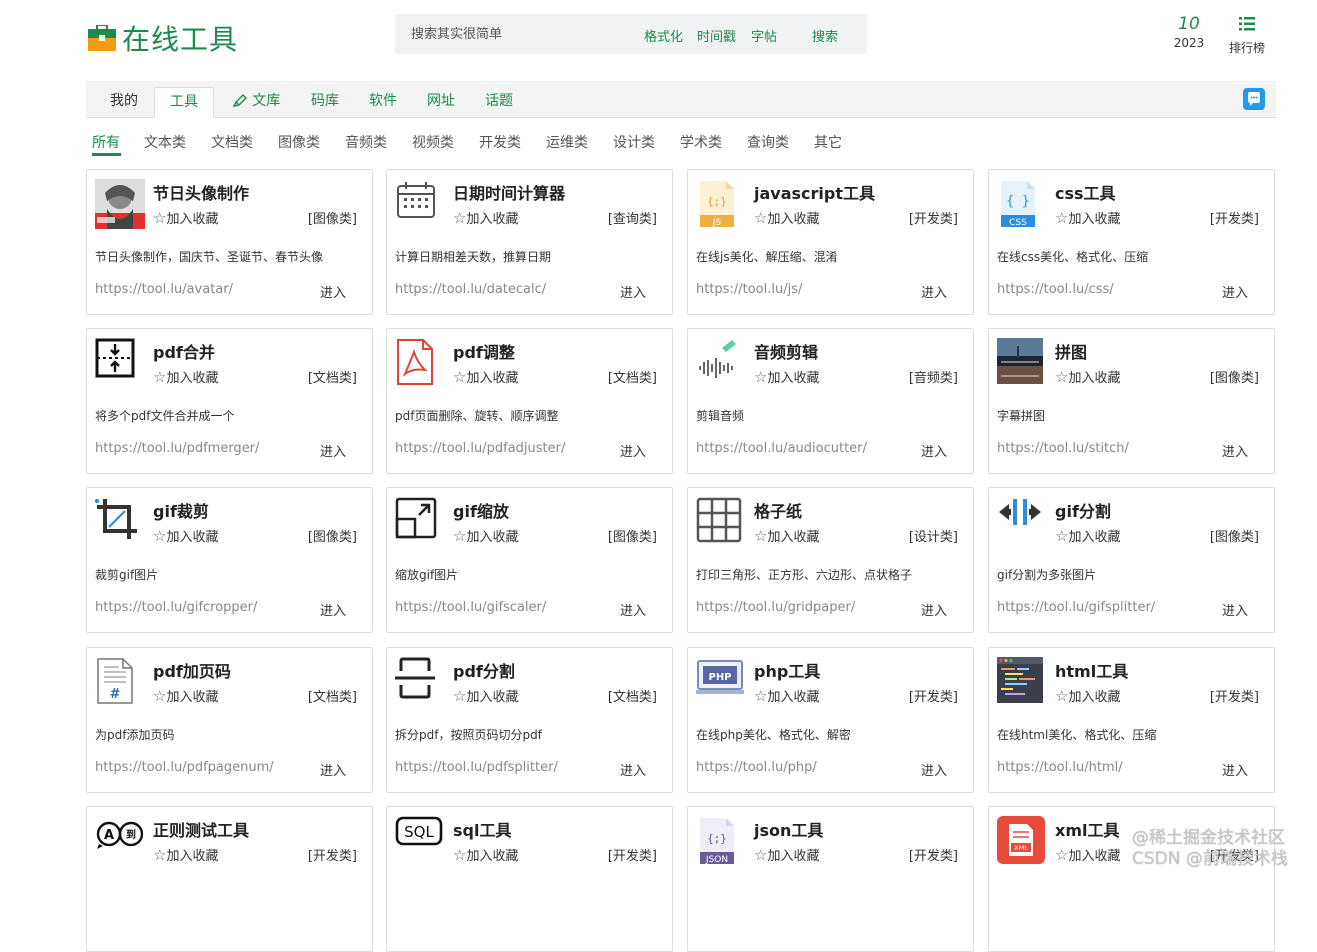 This screenshot has height=952, width=1317. Describe the element at coordinates (232, 142) in the screenshot. I see `category-document: 文档类` at that location.